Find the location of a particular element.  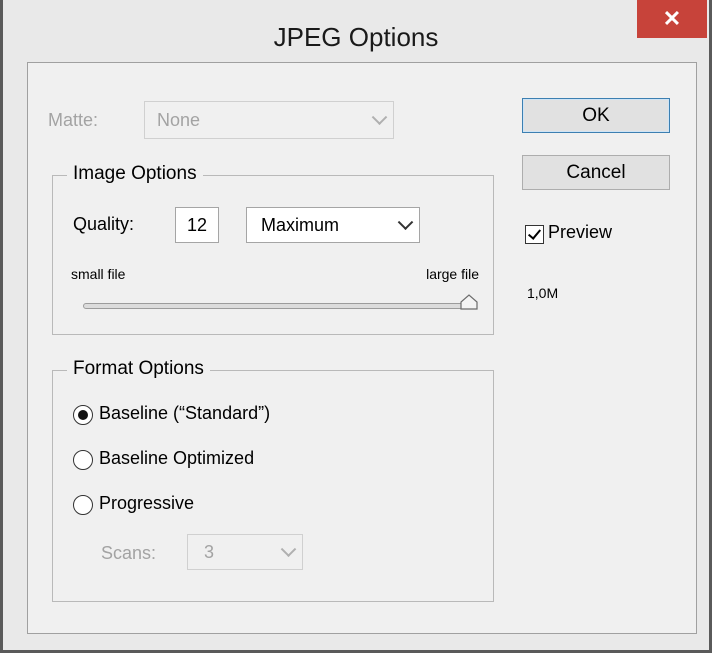

matte-label: Matte: is located at coordinates (73, 120).